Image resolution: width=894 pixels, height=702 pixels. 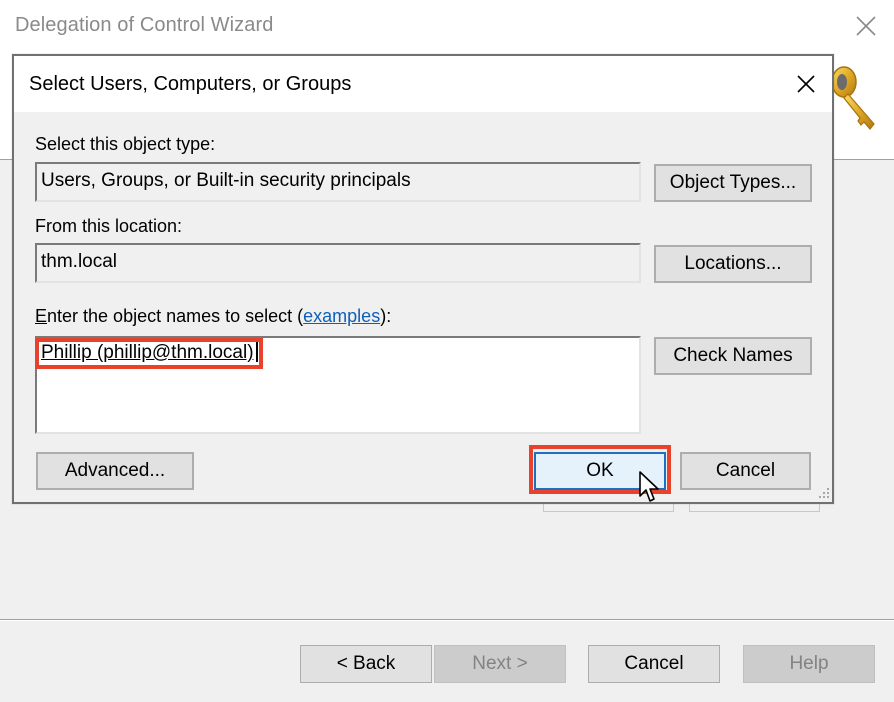 I want to click on names-entry: Phillip (phillip@thm.local), so click(x=149, y=352).